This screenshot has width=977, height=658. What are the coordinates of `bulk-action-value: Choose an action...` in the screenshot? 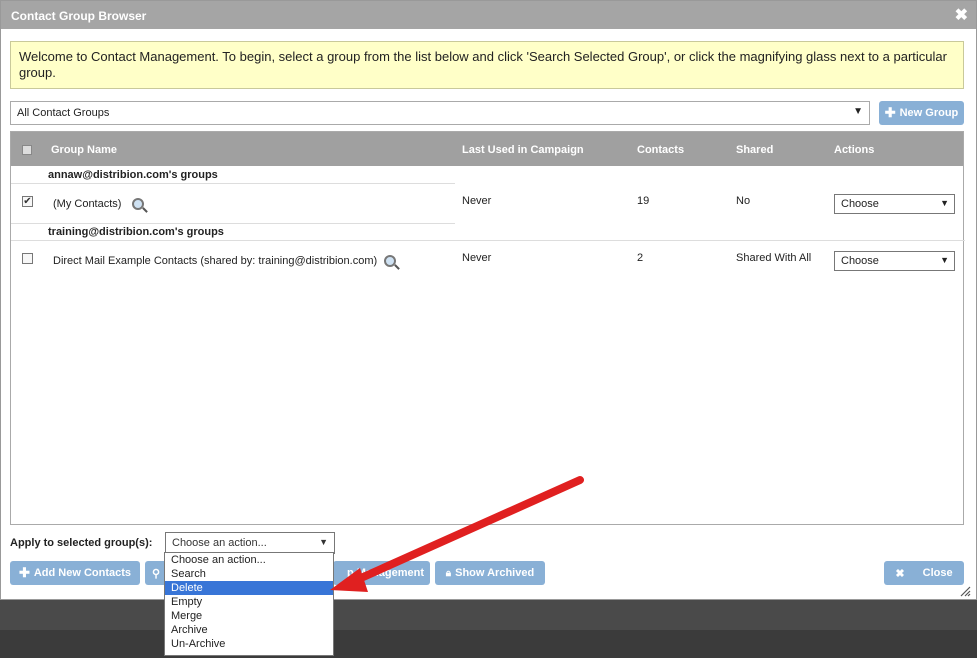 It's located at (219, 543).